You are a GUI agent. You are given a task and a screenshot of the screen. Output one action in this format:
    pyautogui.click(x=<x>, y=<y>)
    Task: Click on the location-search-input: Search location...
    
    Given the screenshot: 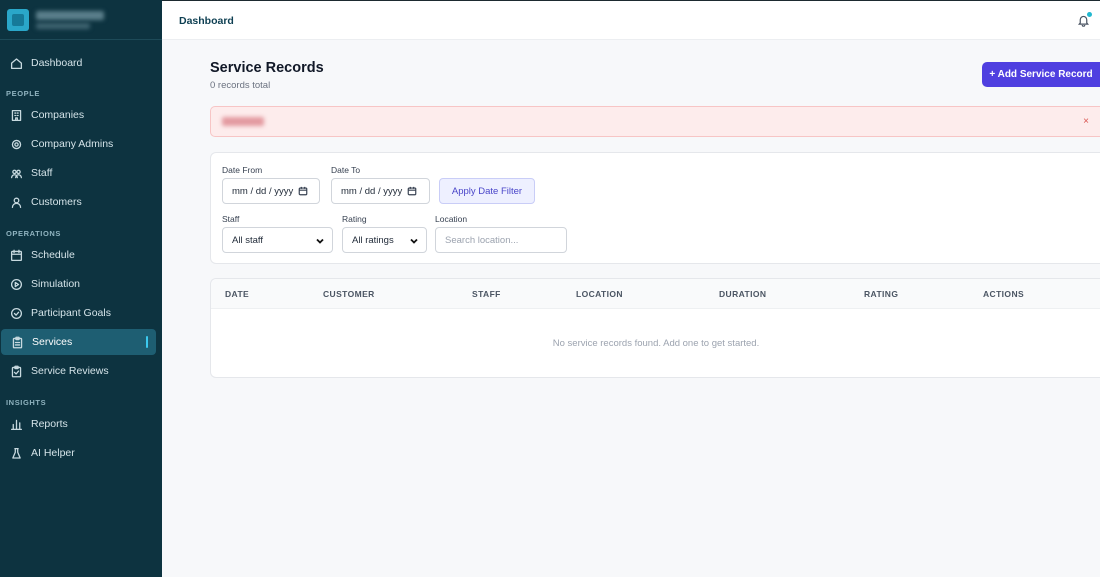 What is the action you would take?
    pyautogui.click(x=501, y=240)
    